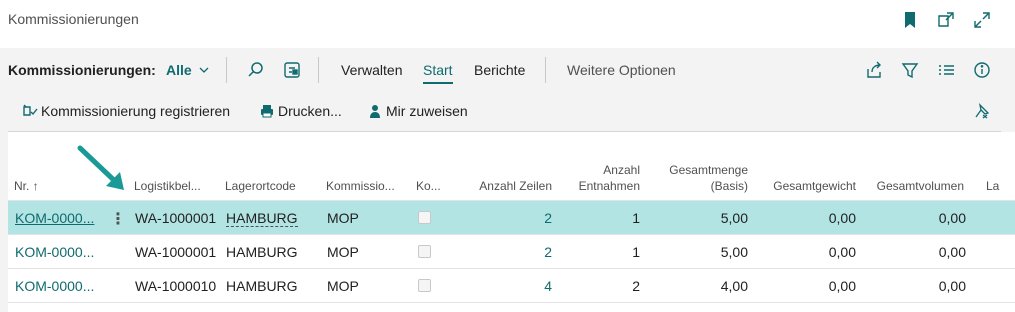 The height and width of the screenshot is (312, 1015). What do you see at coordinates (375, 111) in the screenshot?
I see `person-icon` at bounding box center [375, 111].